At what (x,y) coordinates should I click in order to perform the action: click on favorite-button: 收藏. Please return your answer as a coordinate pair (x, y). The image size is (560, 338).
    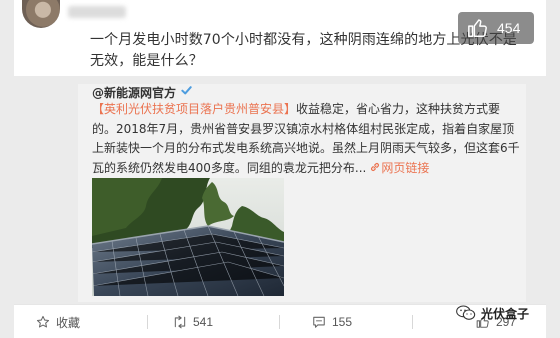
    Looking at the image, I should click on (58, 321).